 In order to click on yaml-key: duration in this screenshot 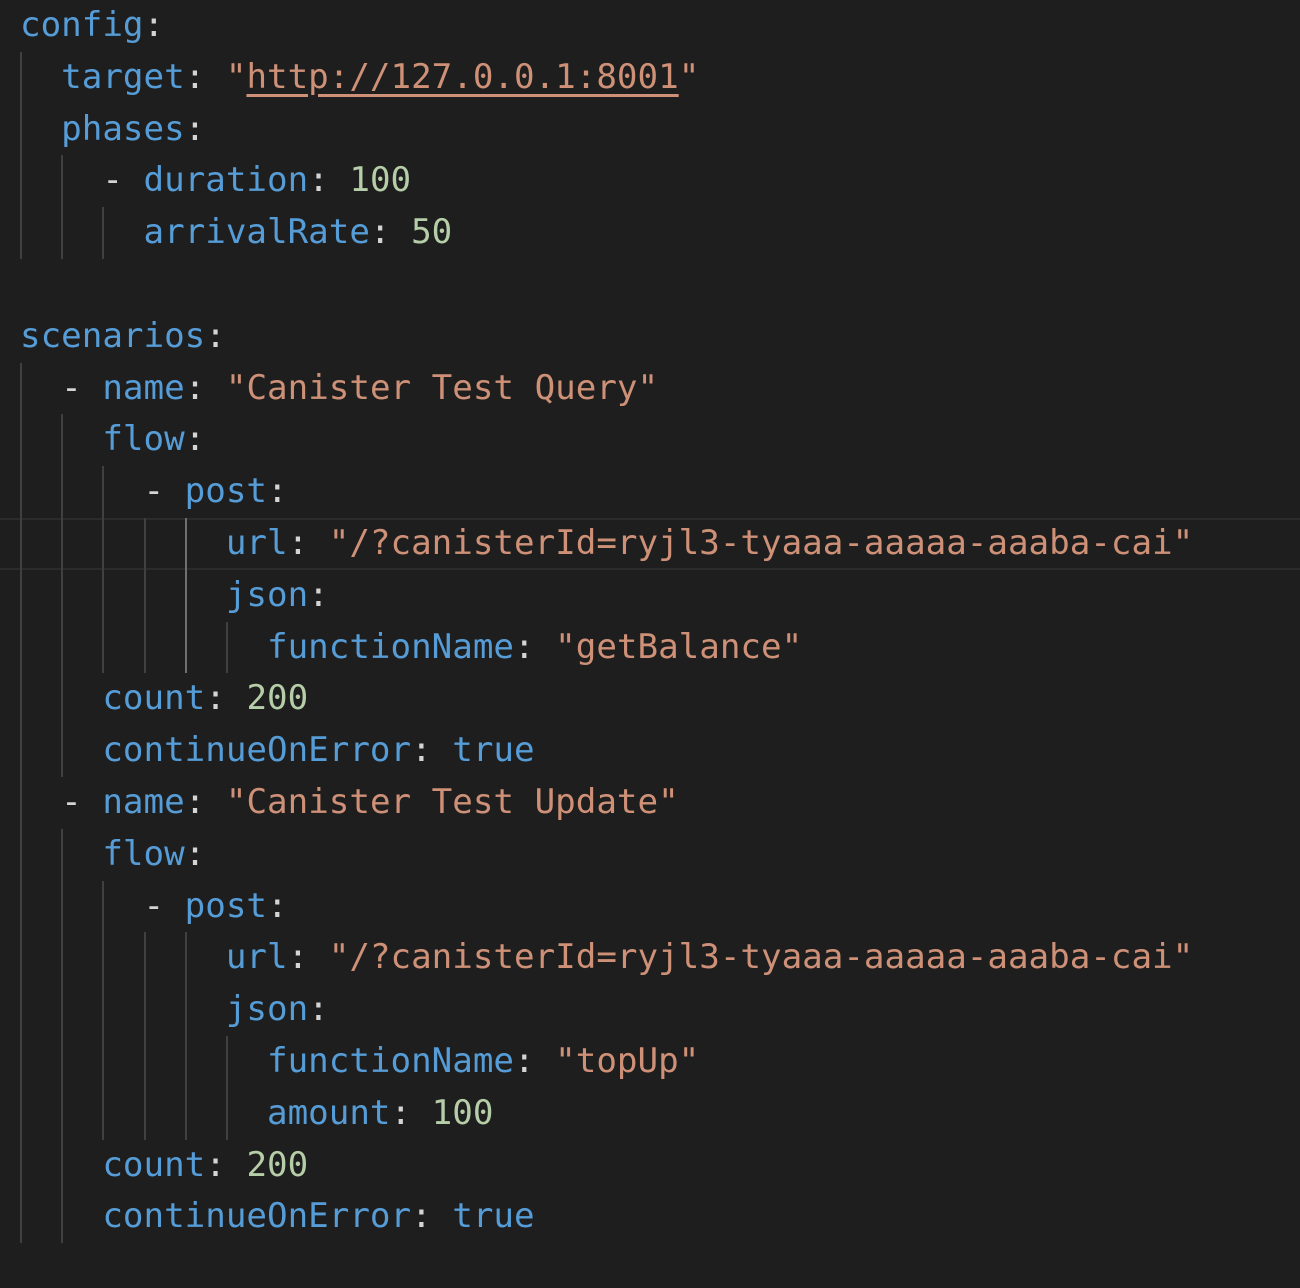, I will do `click(226, 180)`.